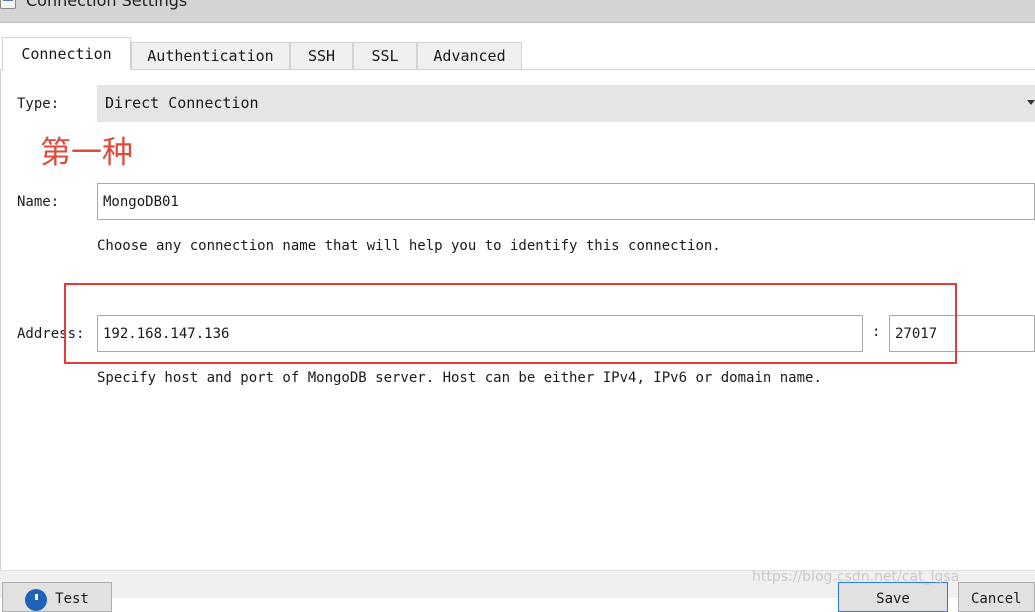 Image resolution: width=1035 pixels, height=612 pixels. What do you see at coordinates (38, 104) in the screenshot?
I see `type-label: Type:` at bounding box center [38, 104].